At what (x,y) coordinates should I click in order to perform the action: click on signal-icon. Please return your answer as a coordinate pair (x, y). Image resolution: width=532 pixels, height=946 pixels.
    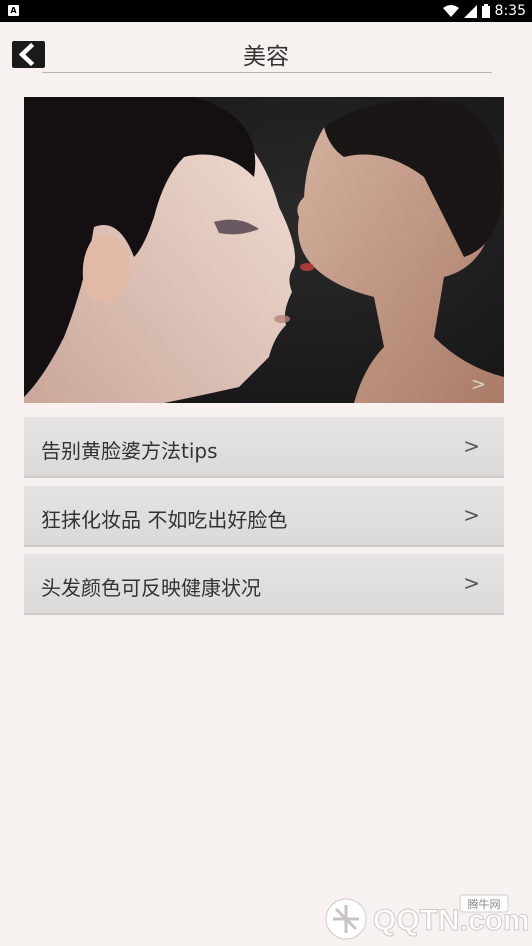
    Looking at the image, I should click on (470, 11).